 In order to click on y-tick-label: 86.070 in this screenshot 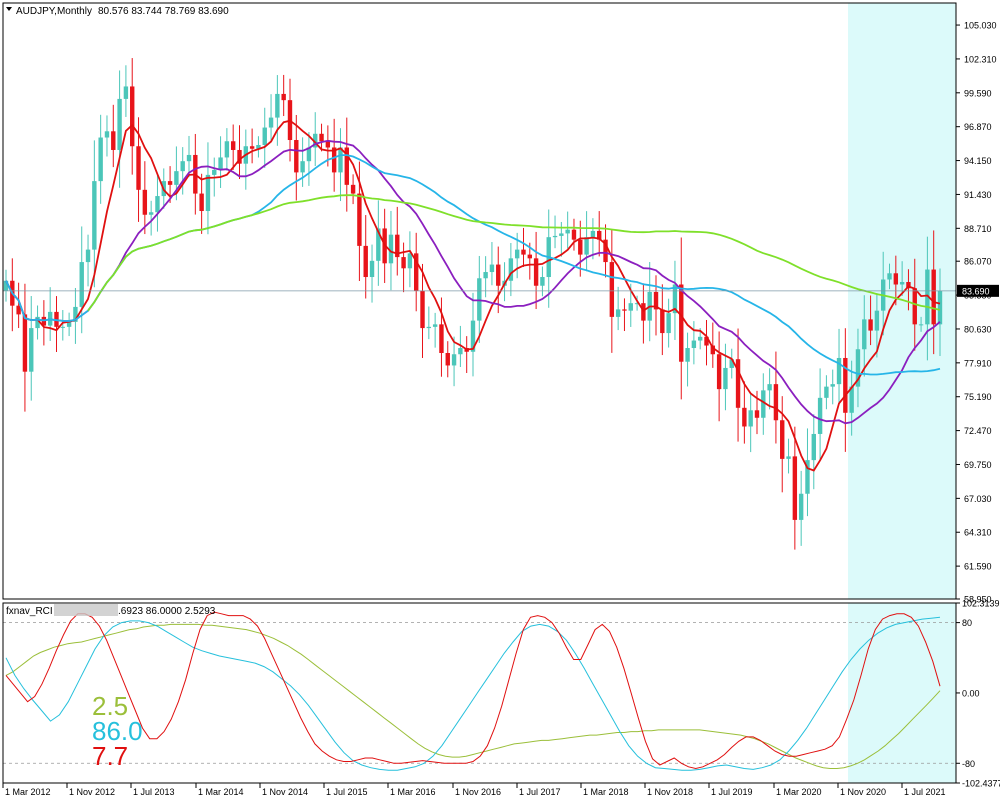, I will do `click(978, 262)`.